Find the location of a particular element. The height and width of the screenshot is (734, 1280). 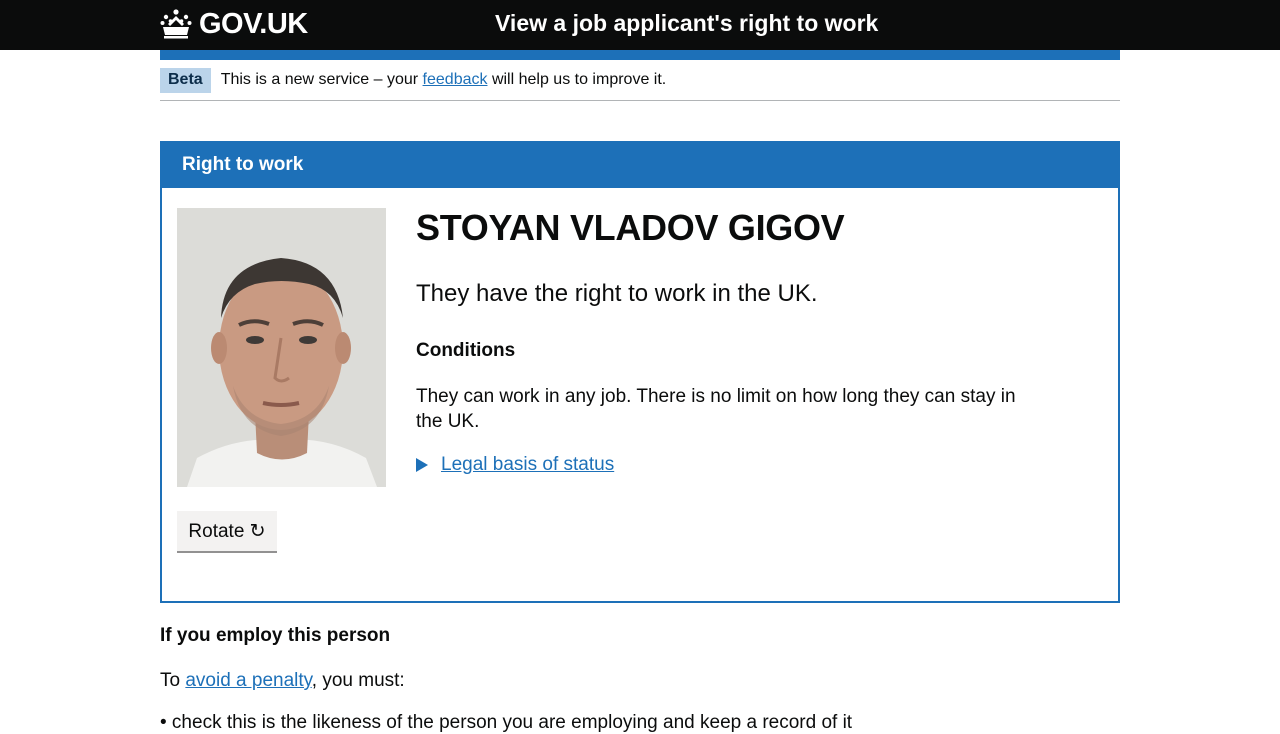

feedback-link: feedback is located at coordinates (455, 79).